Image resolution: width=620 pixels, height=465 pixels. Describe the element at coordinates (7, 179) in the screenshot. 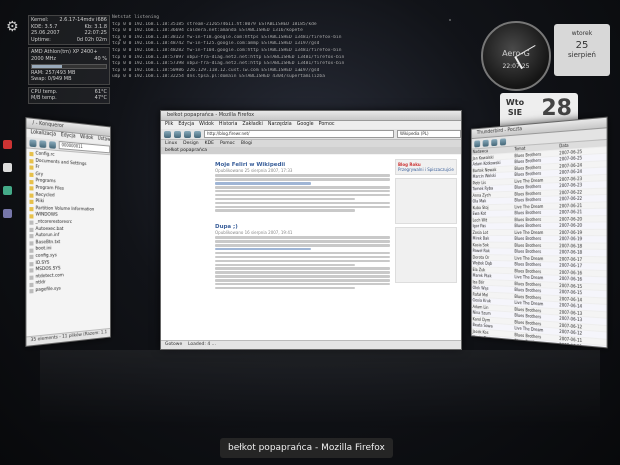

I see `side-dock` at that location.